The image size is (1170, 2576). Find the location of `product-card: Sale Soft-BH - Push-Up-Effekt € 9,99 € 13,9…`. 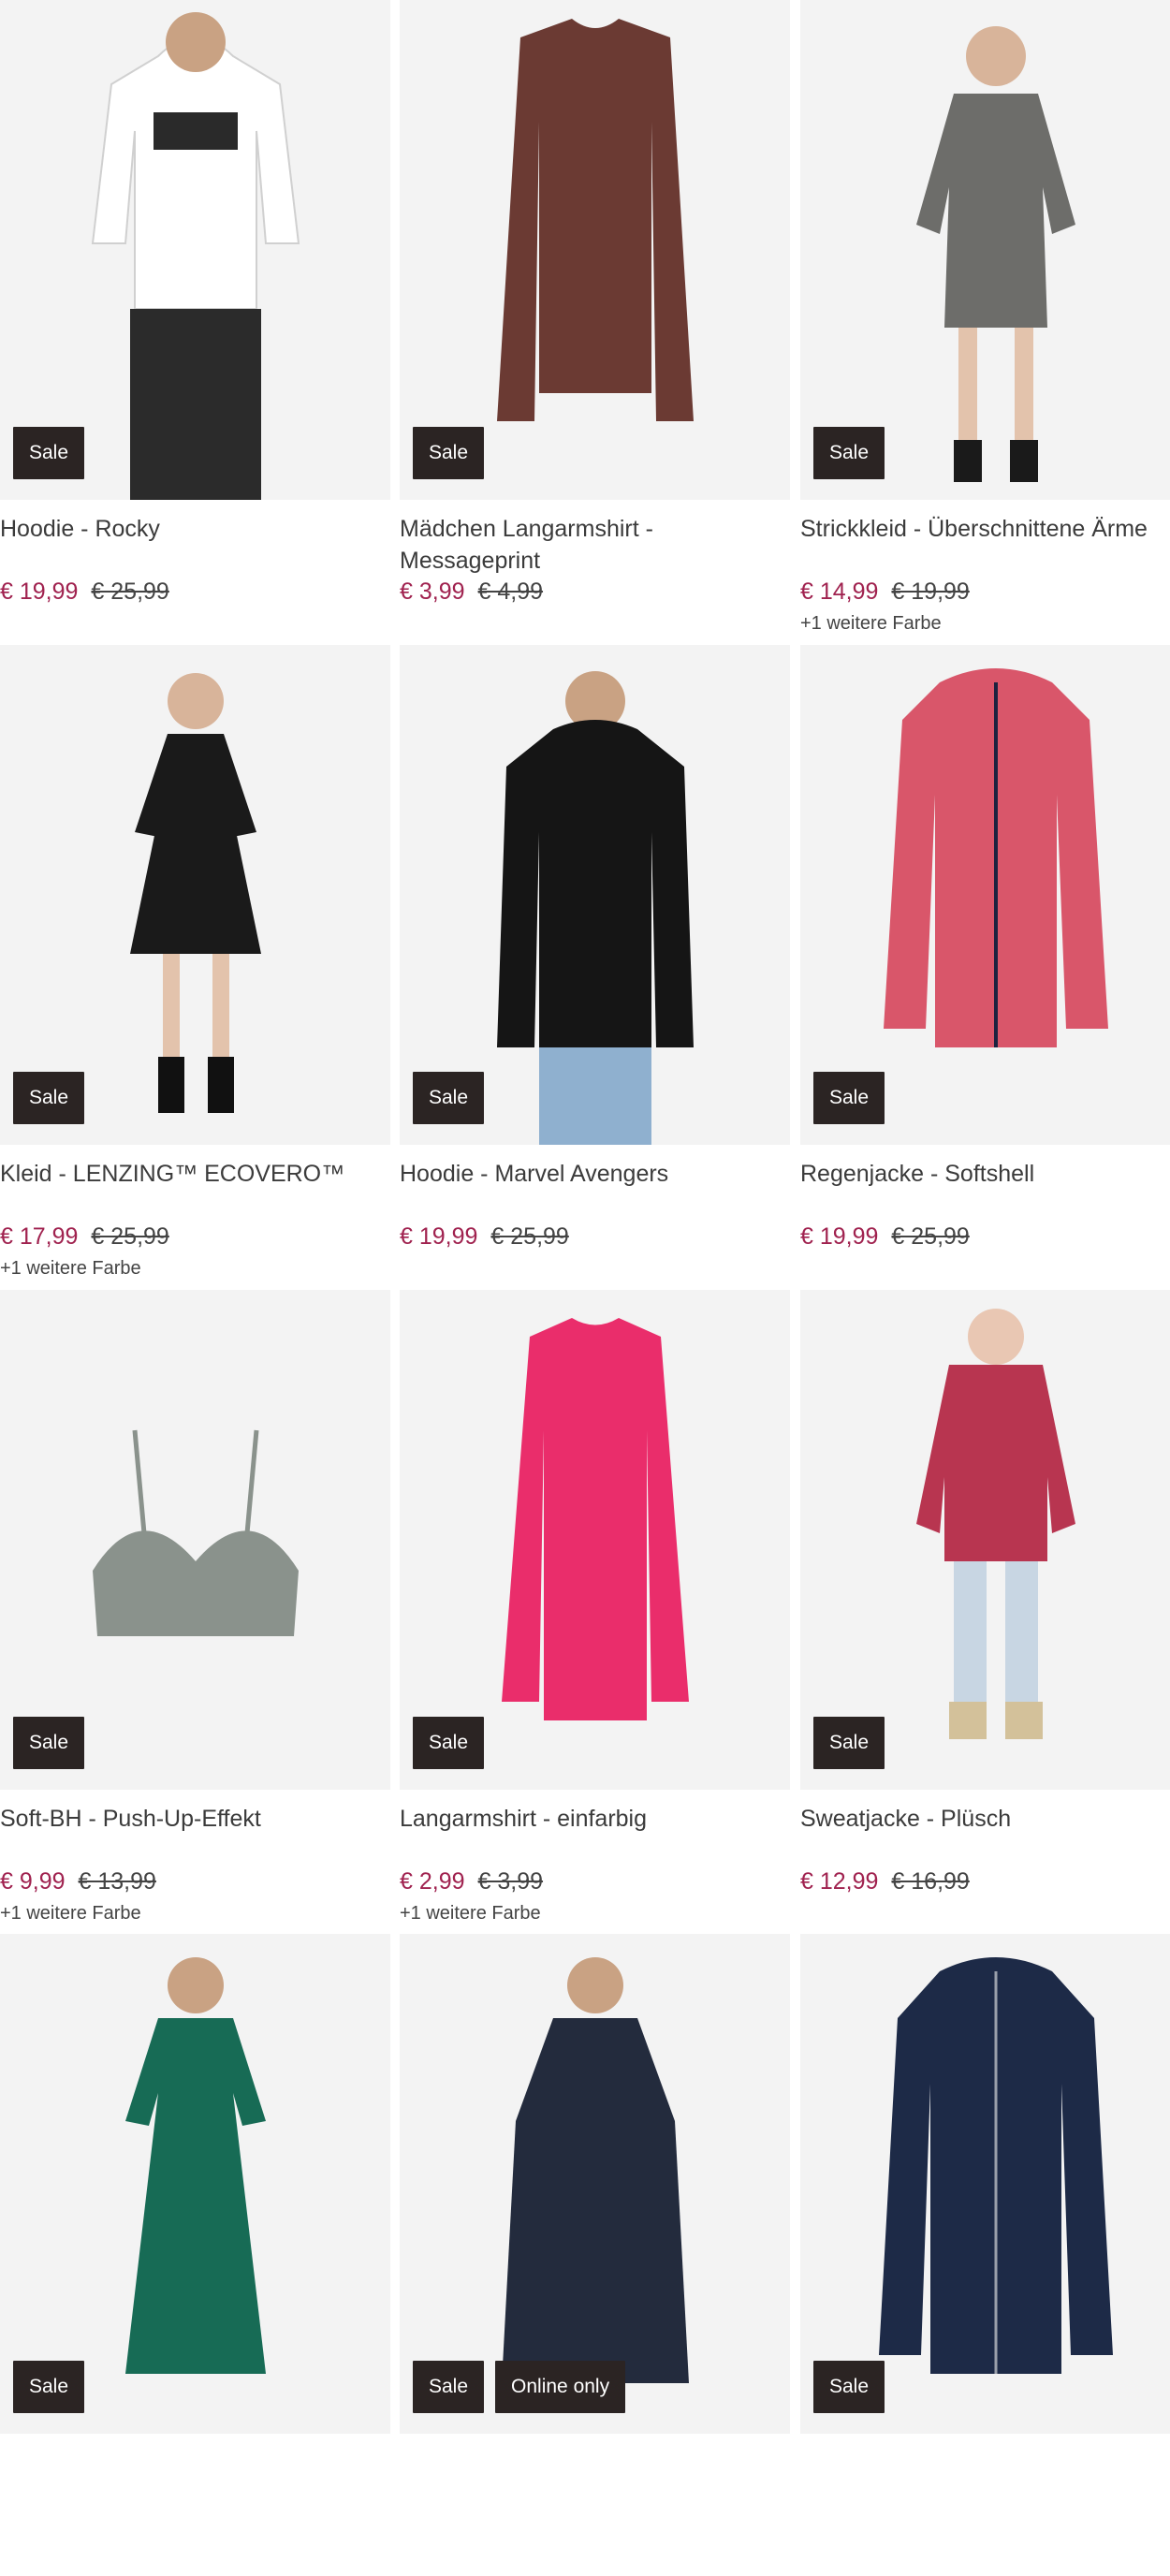

product-card: Sale Soft-BH - Push-Up-Effekt € 9,99 € 13,9… is located at coordinates (195, 1611).